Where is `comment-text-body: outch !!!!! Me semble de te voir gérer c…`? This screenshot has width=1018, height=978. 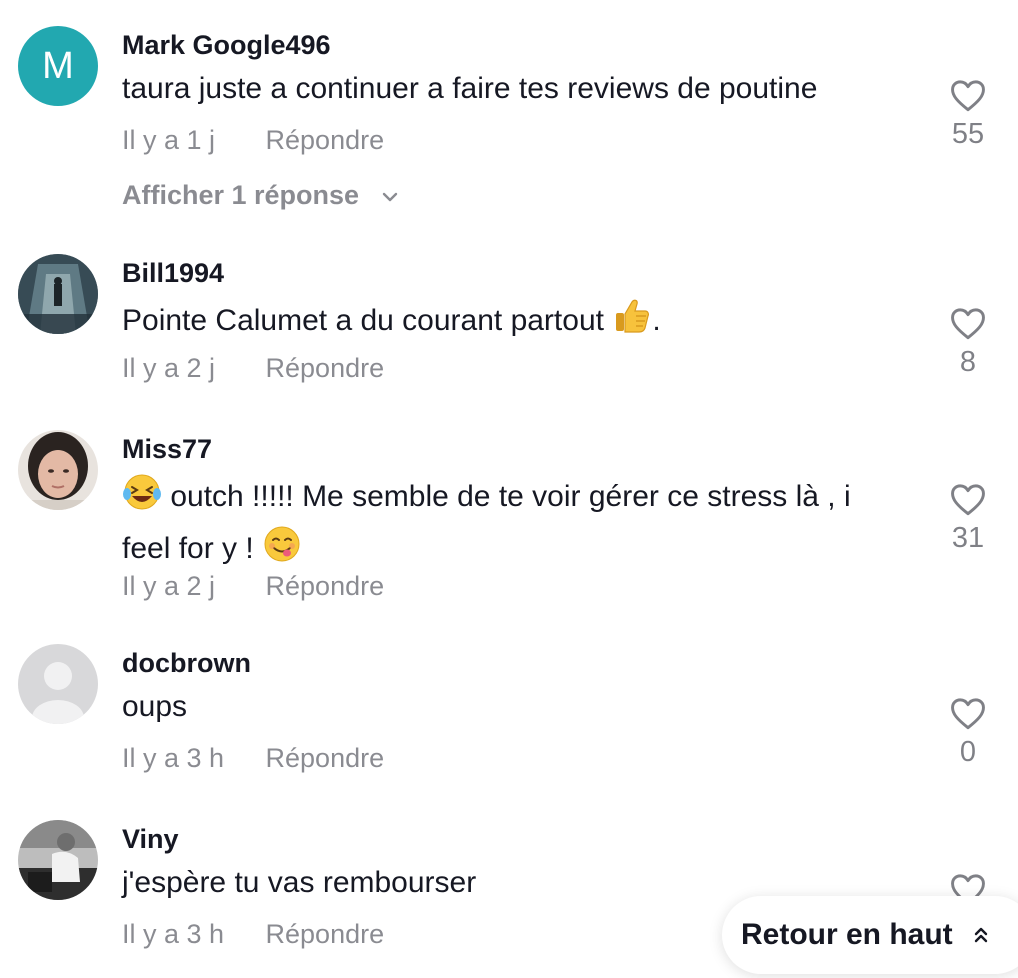
comment-text-body: outch !!!!! Me semble de te voir gérer c… is located at coordinates (486, 522).